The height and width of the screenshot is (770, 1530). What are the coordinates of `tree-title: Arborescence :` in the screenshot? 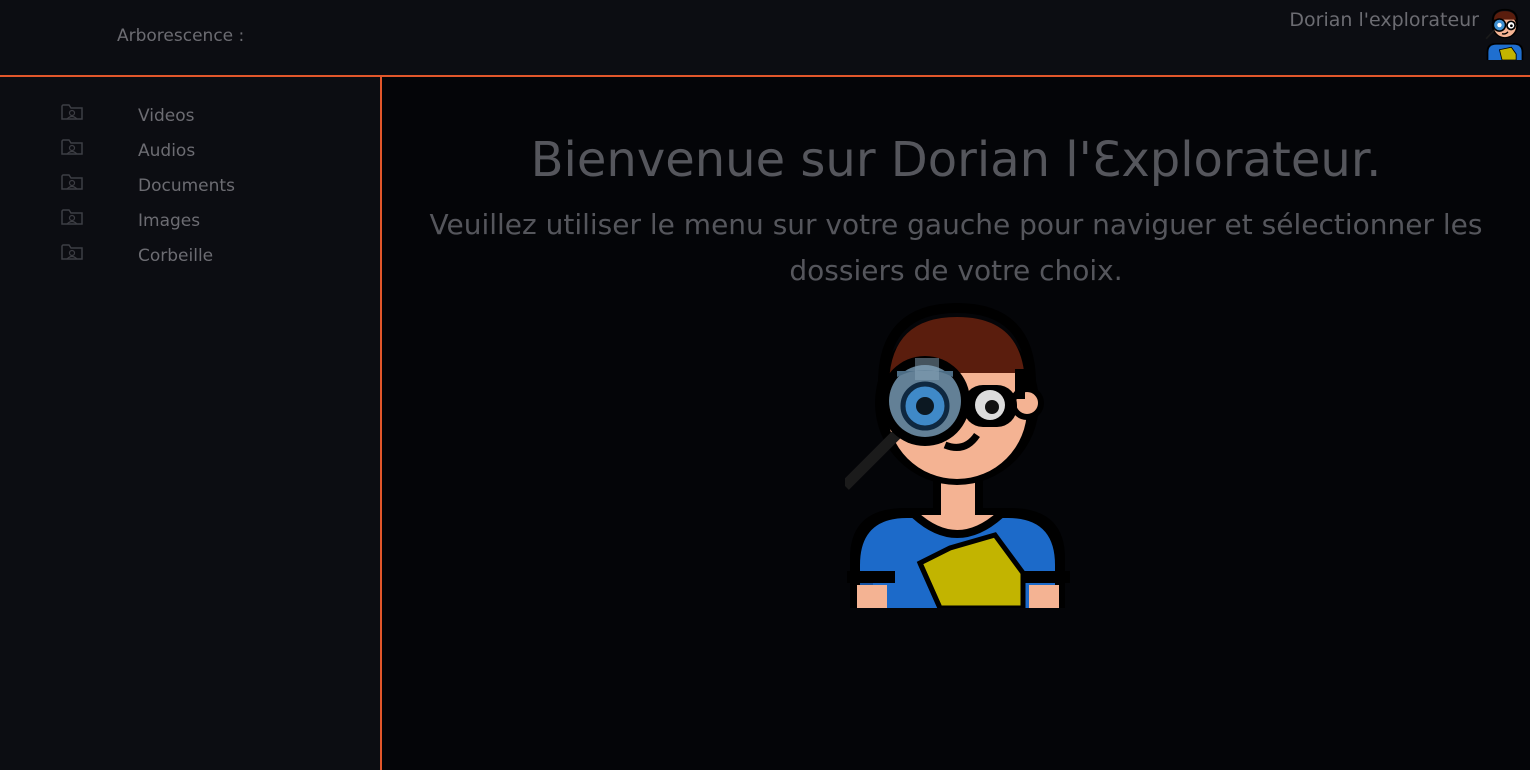 It's located at (181, 36).